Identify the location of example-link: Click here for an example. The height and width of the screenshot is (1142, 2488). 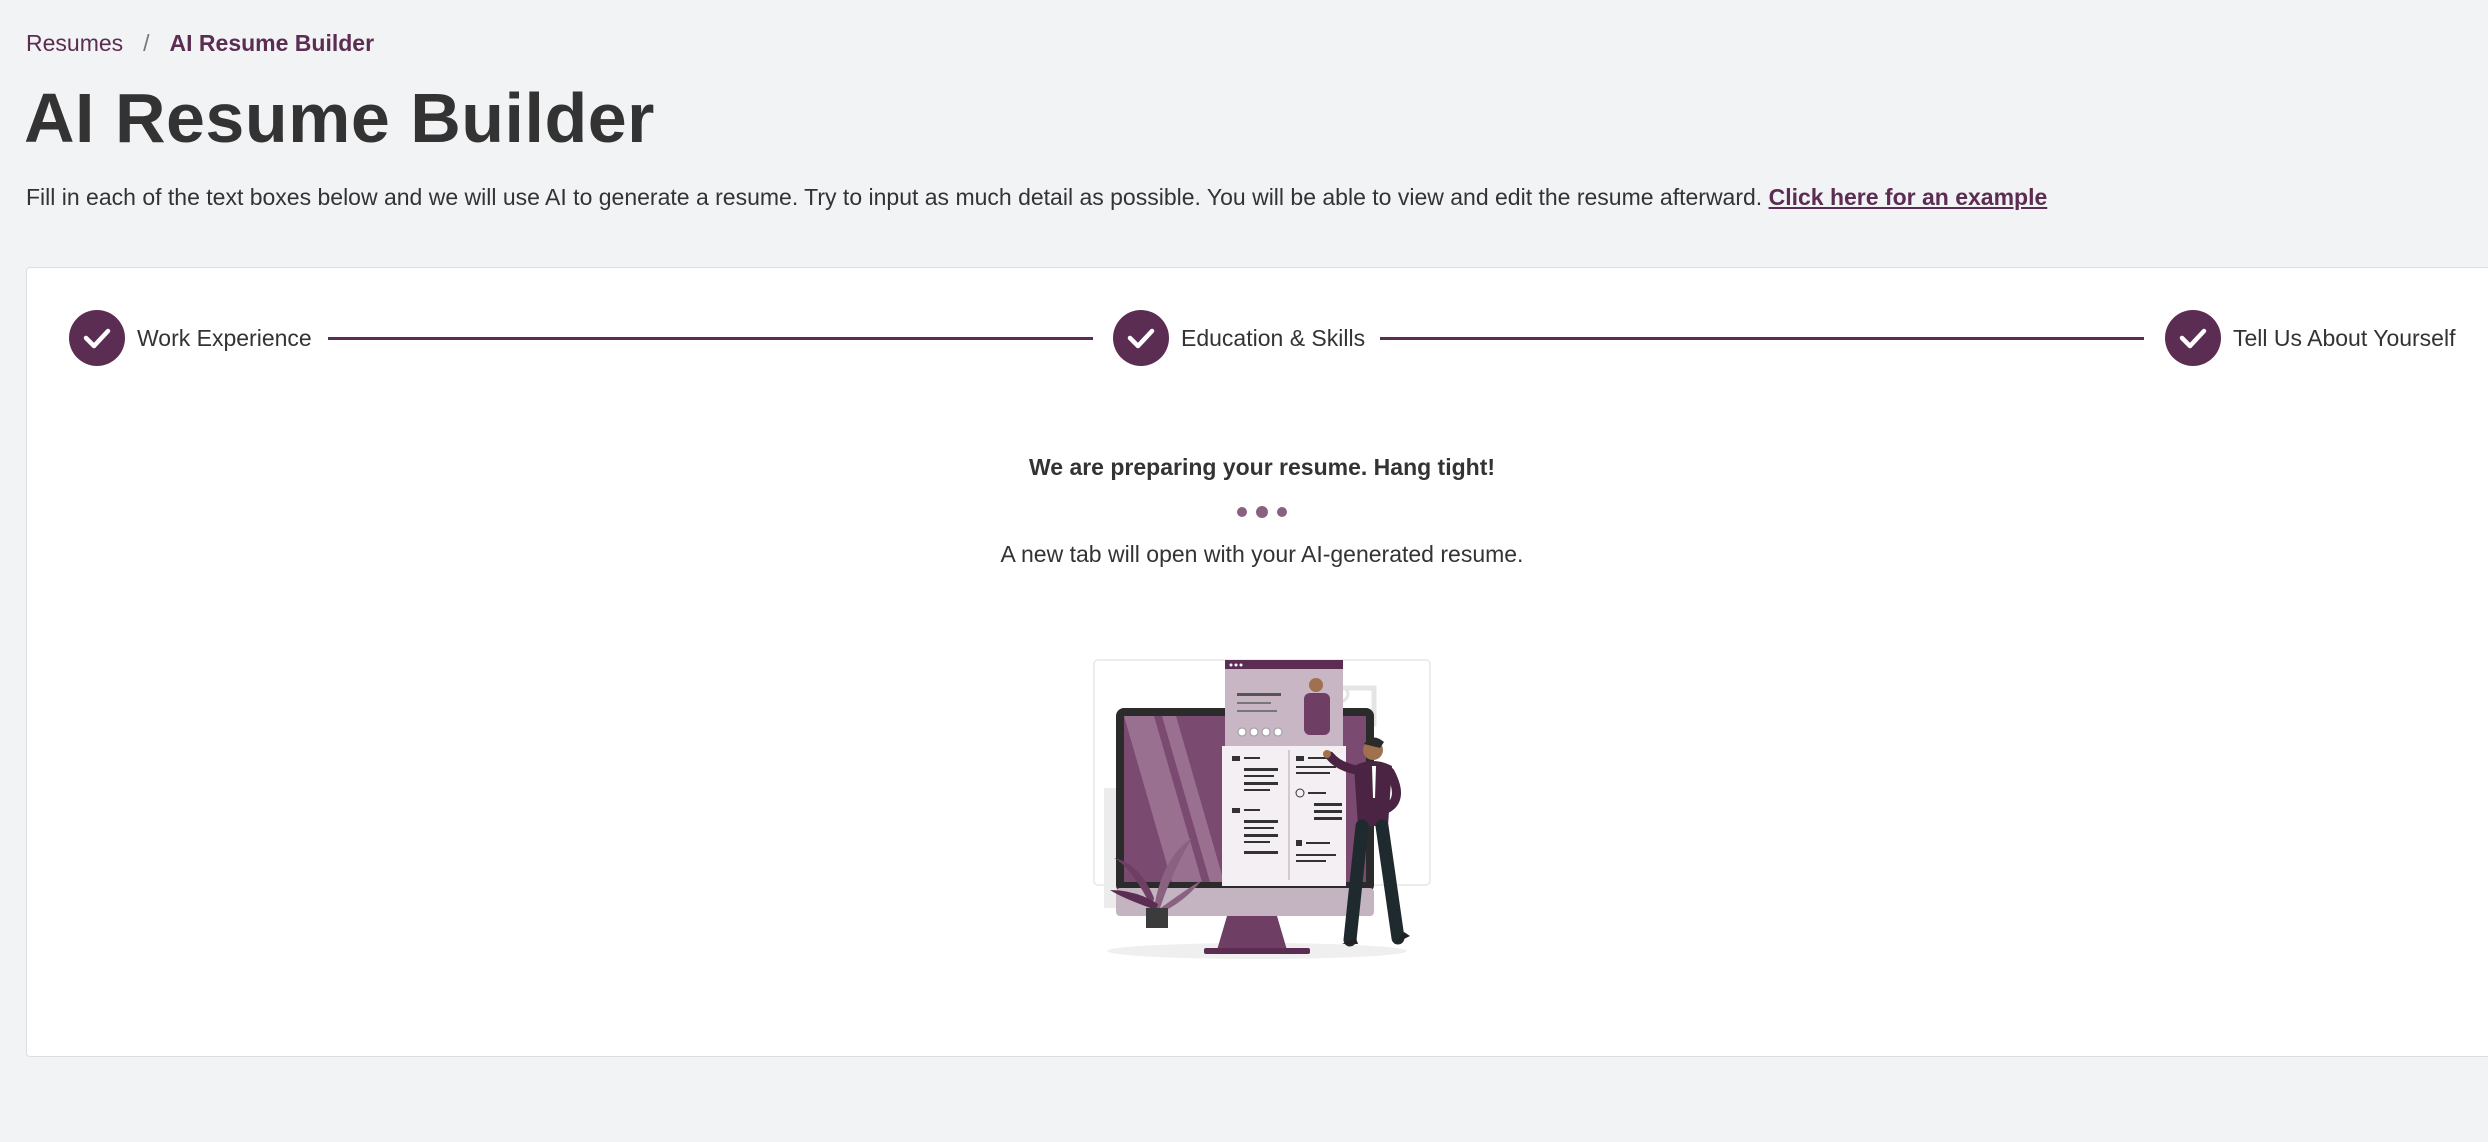
(1908, 197).